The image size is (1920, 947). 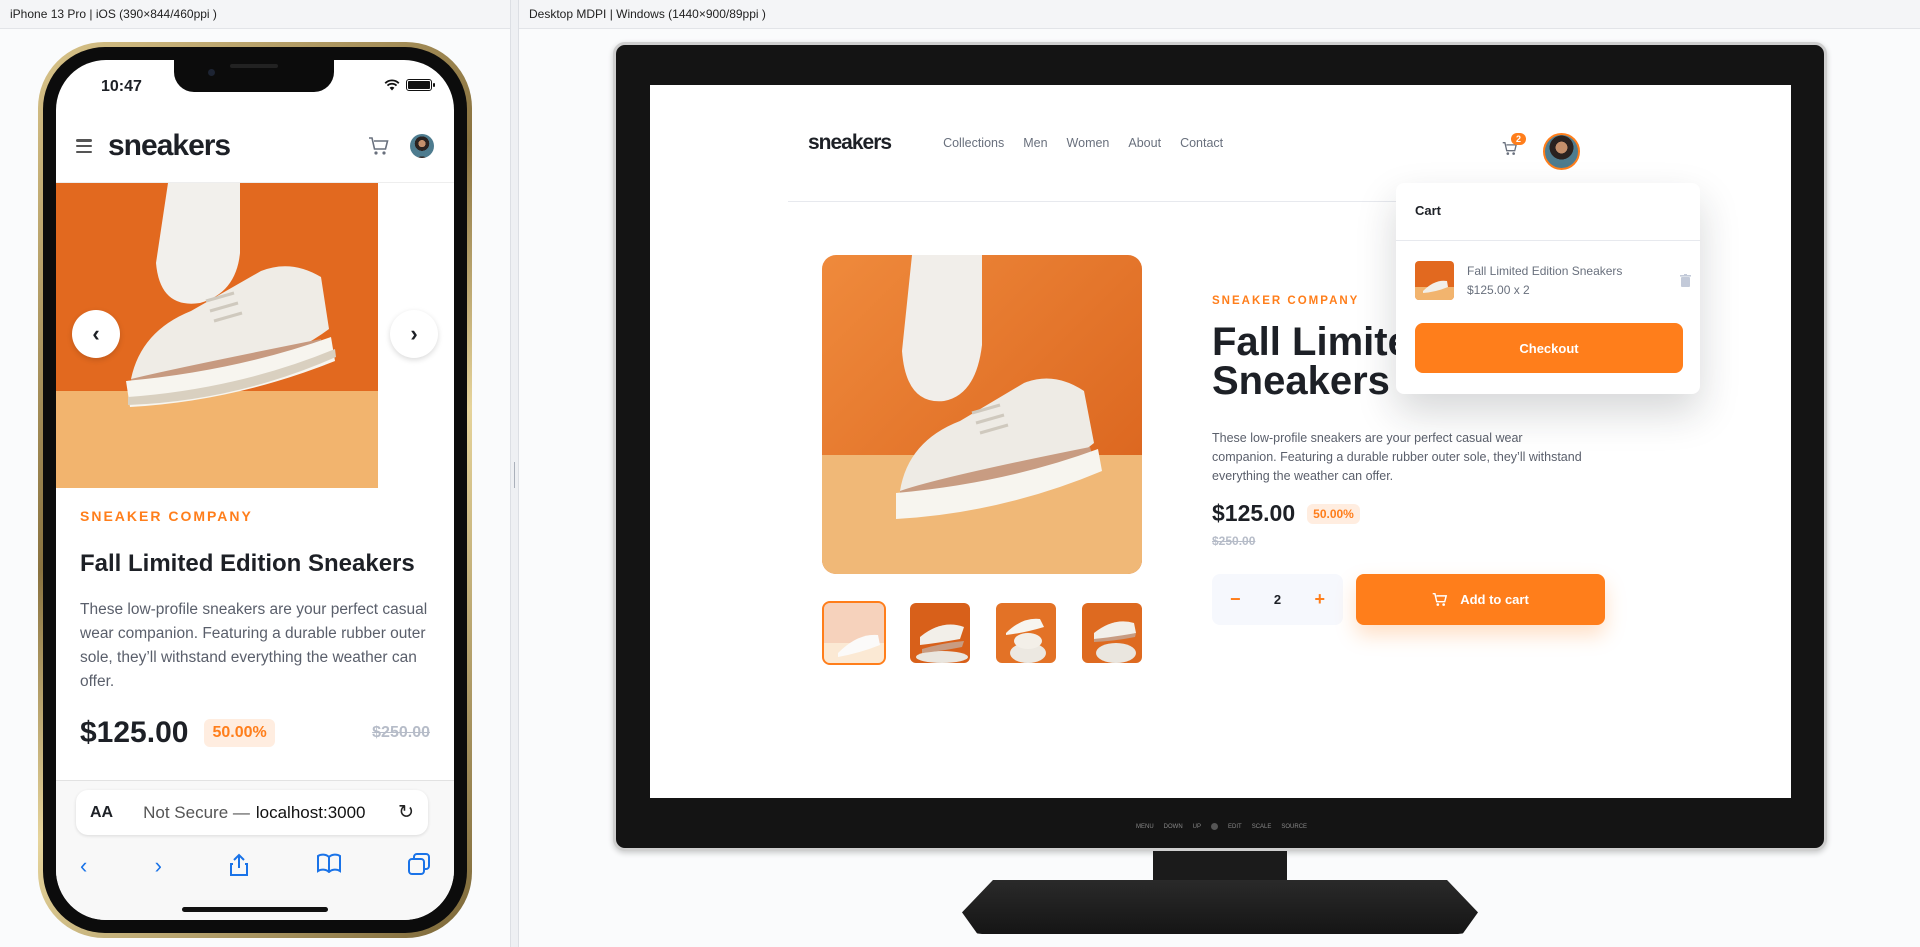 I want to click on nav-men: Men, so click(x=1035, y=143).